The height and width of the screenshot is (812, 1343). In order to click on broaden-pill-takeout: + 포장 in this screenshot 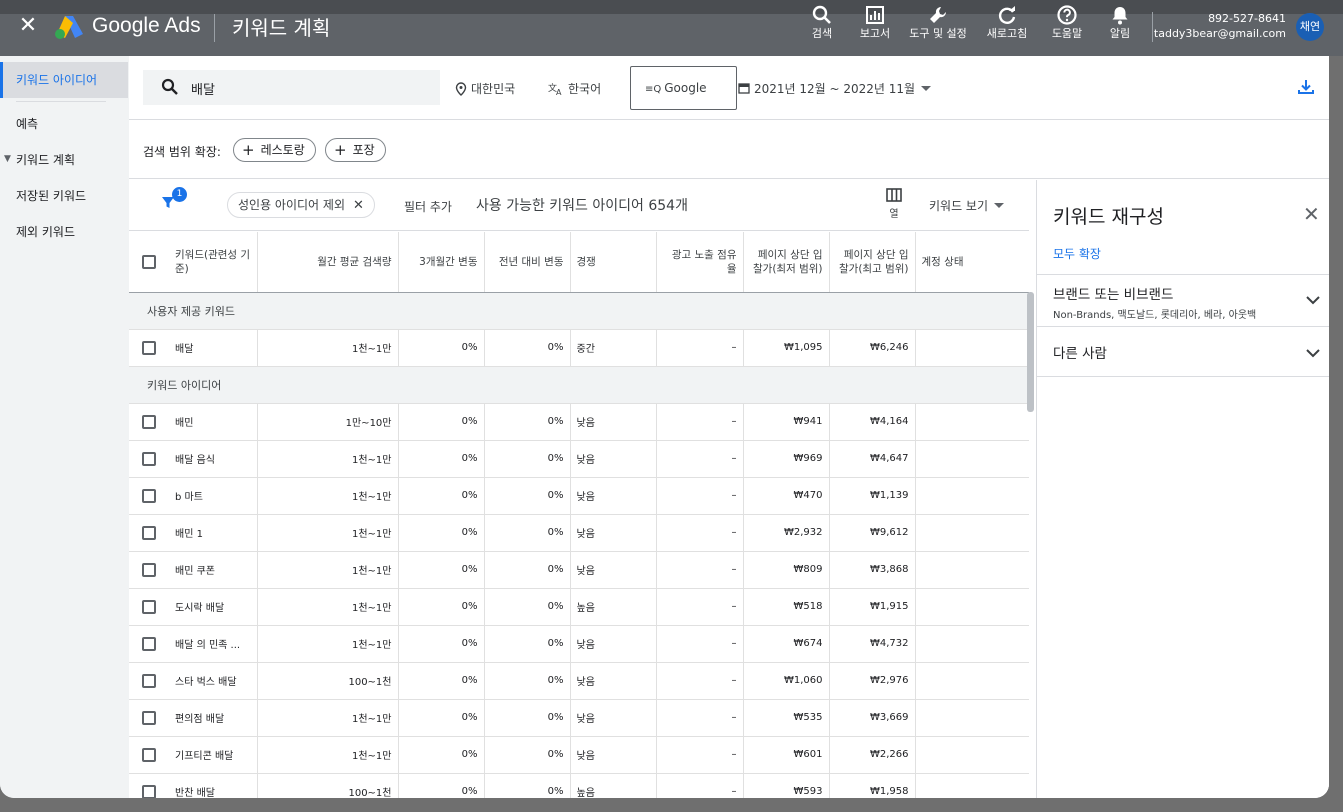, I will do `click(355, 150)`.